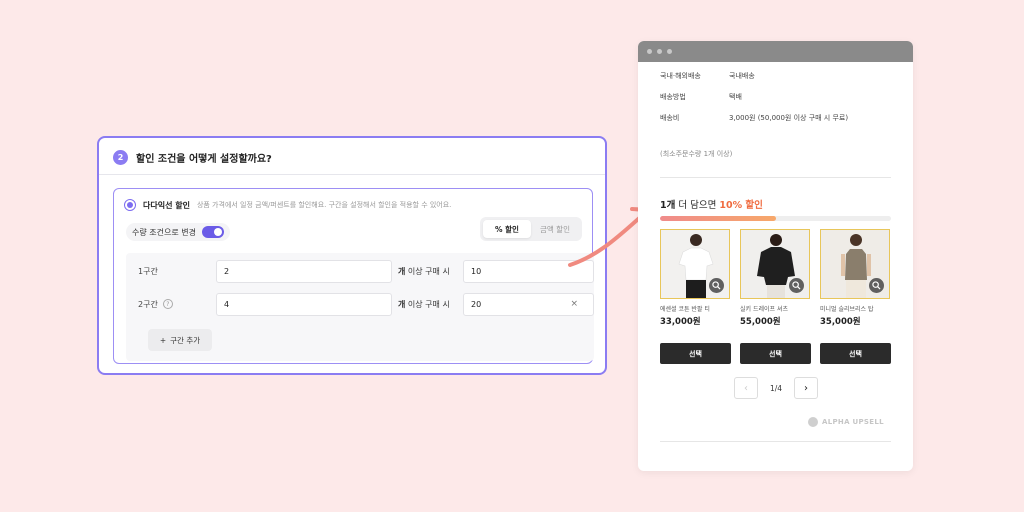 This screenshot has width=1024, height=512. Describe the element at coordinates (696, 154) in the screenshot. I see `min-order-text: (최소주문수량 1개 이상)` at that location.